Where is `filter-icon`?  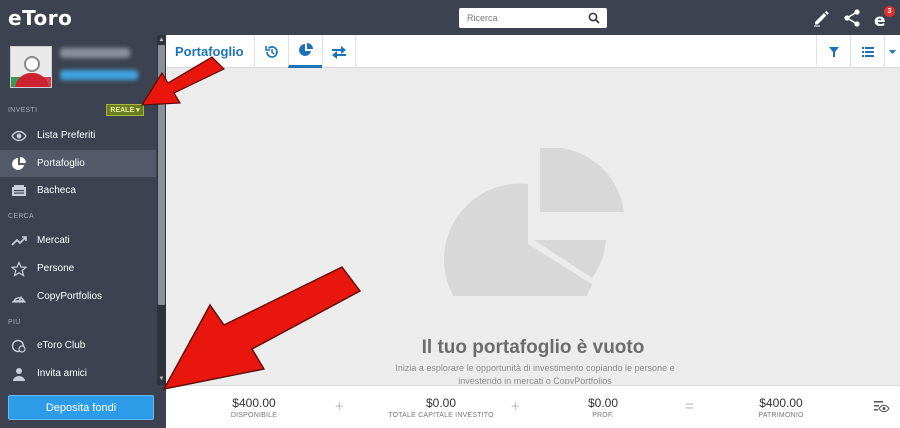 filter-icon is located at coordinates (833, 51).